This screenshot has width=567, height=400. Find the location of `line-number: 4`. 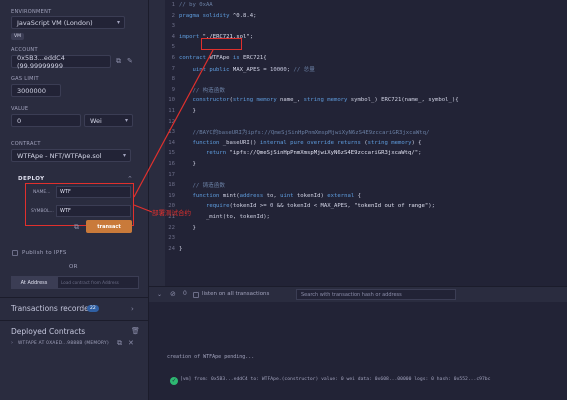

line-number: 4 is located at coordinates (173, 36).